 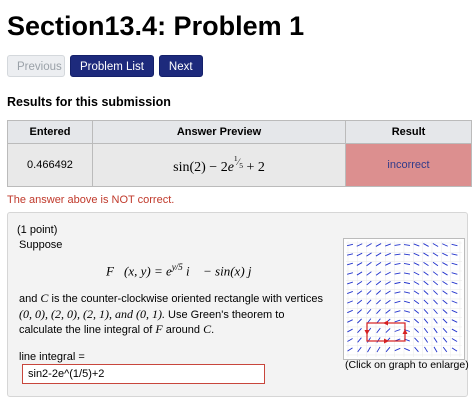 I want to click on answer-input: sin2-2e^(1/5)+2, so click(x=143, y=374).